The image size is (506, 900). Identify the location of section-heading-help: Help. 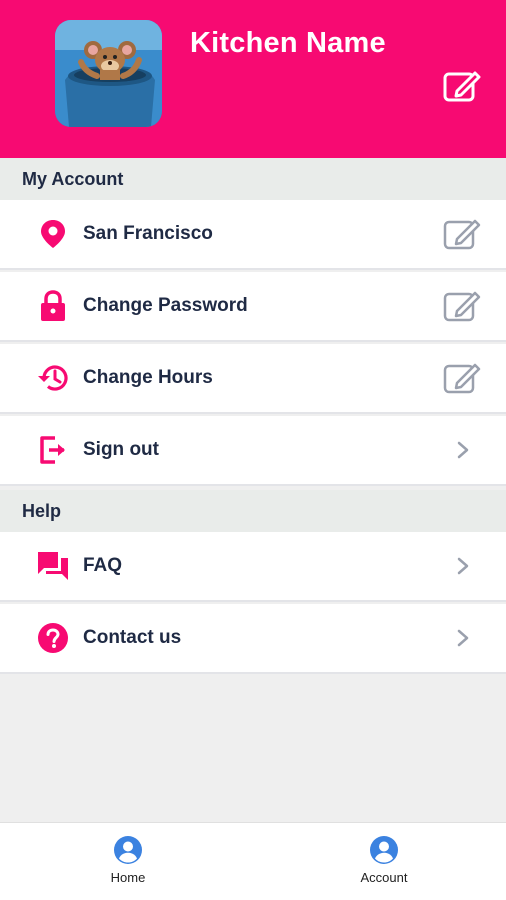
(253, 511).